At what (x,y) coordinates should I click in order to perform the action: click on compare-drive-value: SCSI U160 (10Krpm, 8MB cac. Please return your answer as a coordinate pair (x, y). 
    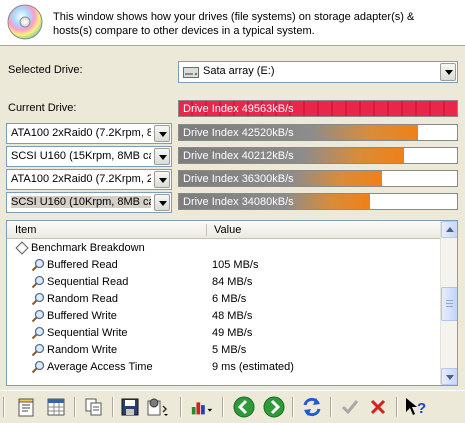
    Looking at the image, I should click on (81, 202).